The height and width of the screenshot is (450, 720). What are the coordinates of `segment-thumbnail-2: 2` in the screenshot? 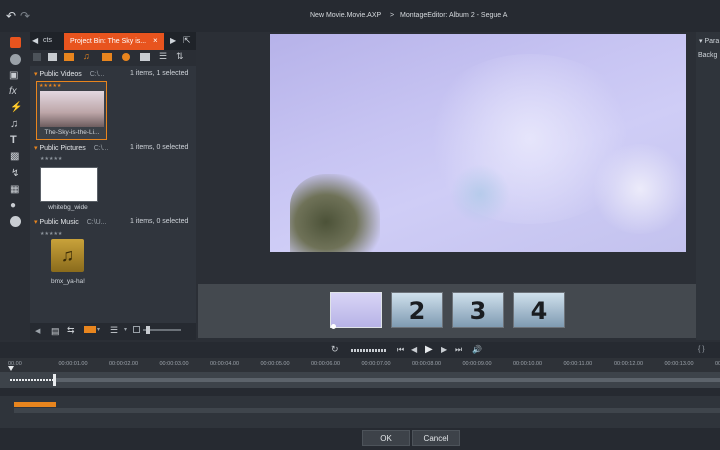 It's located at (417, 310).